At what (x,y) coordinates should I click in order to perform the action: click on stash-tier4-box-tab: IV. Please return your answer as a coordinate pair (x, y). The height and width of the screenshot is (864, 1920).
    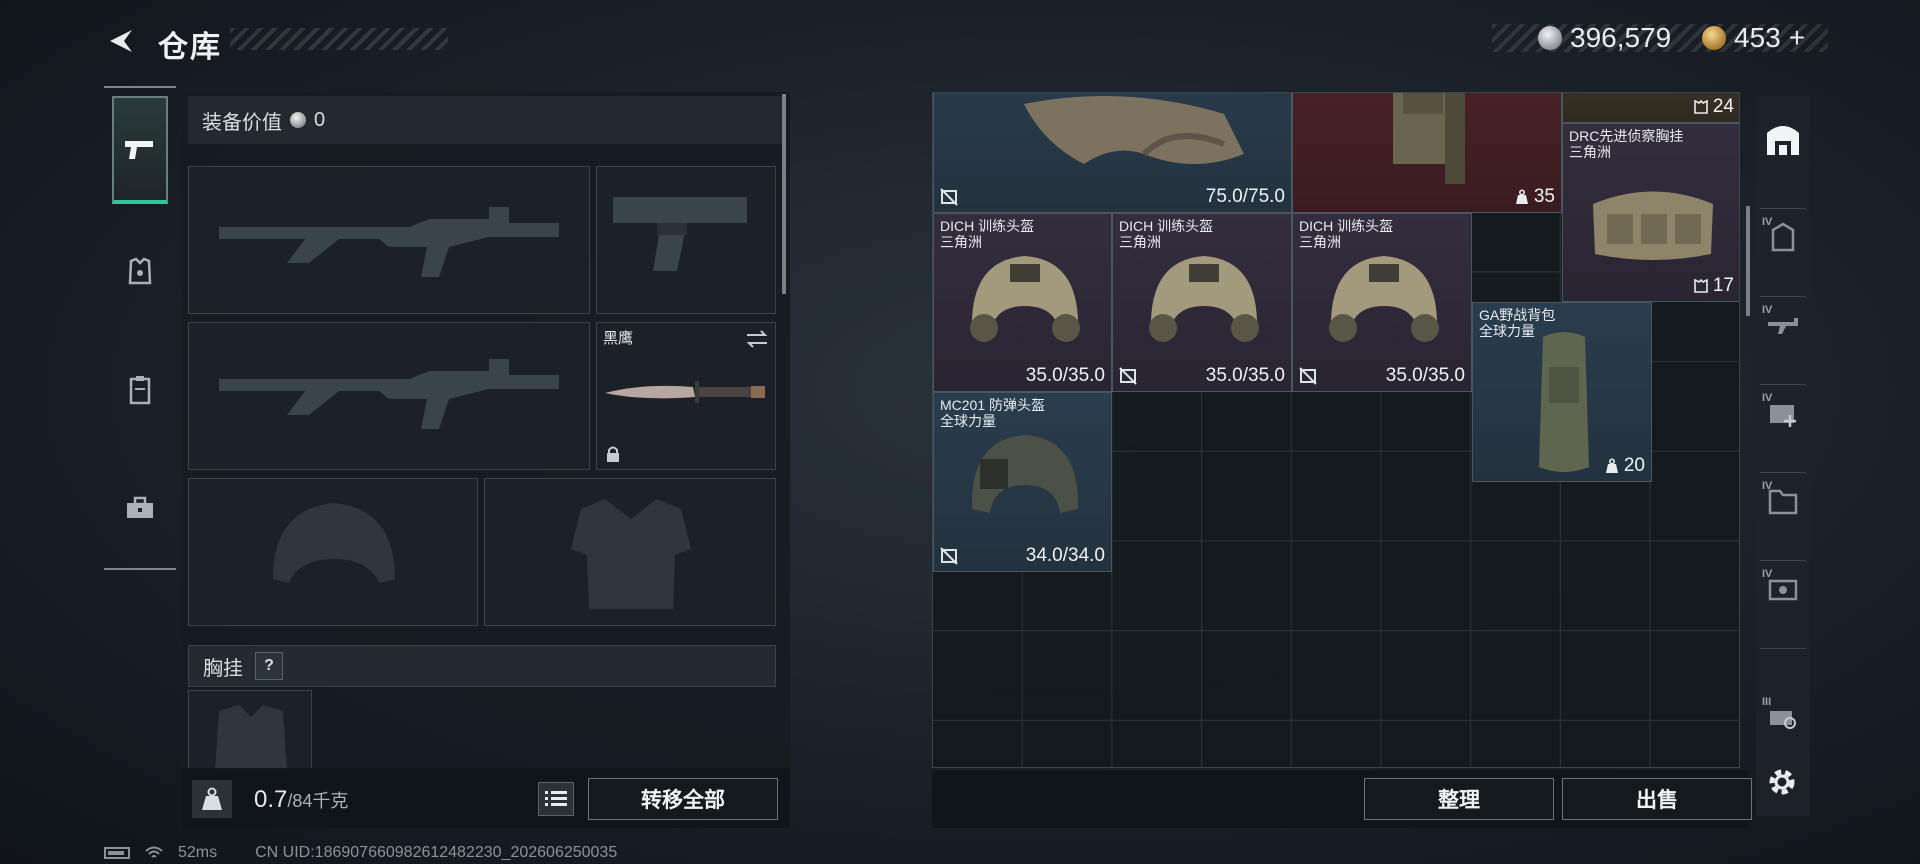
    Looking at the image, I should click on (1783, 589).